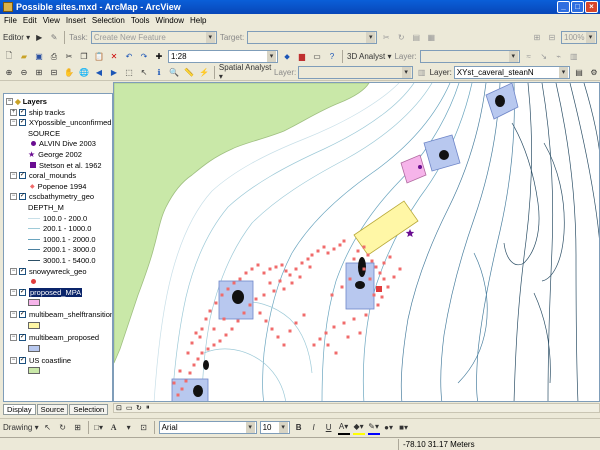 The image size is (600, 450). I want to click on copy-icon: ❐, so click(84, 57).